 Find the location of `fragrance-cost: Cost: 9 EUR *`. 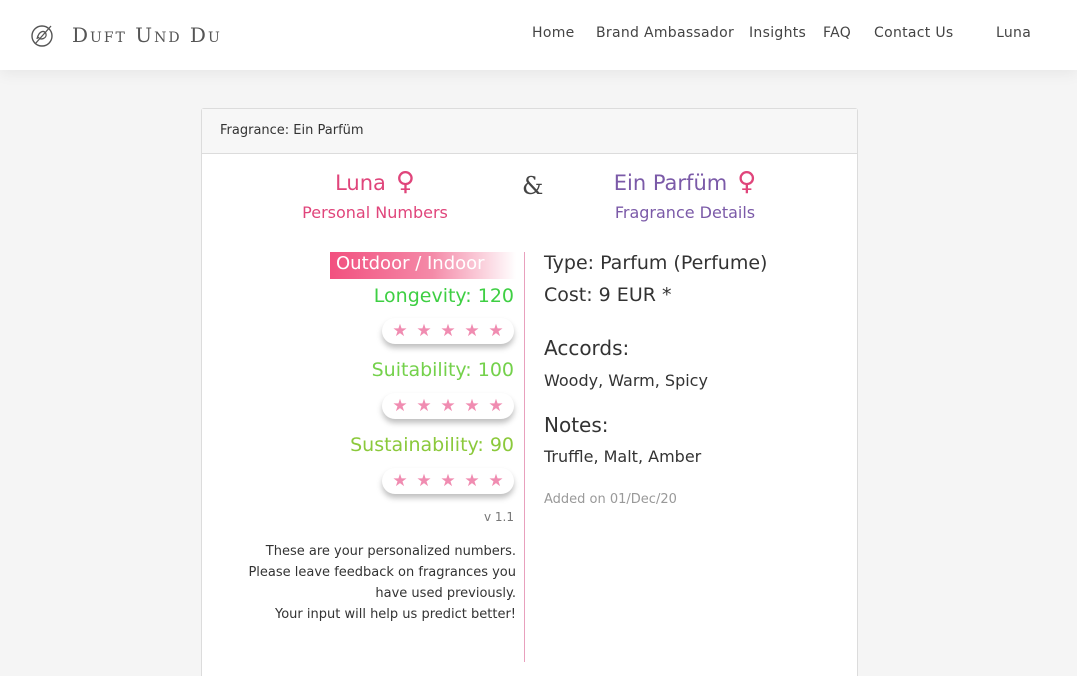

fragrance-cost: Cost: 9 EUR * is located at coordinates (608, 295).